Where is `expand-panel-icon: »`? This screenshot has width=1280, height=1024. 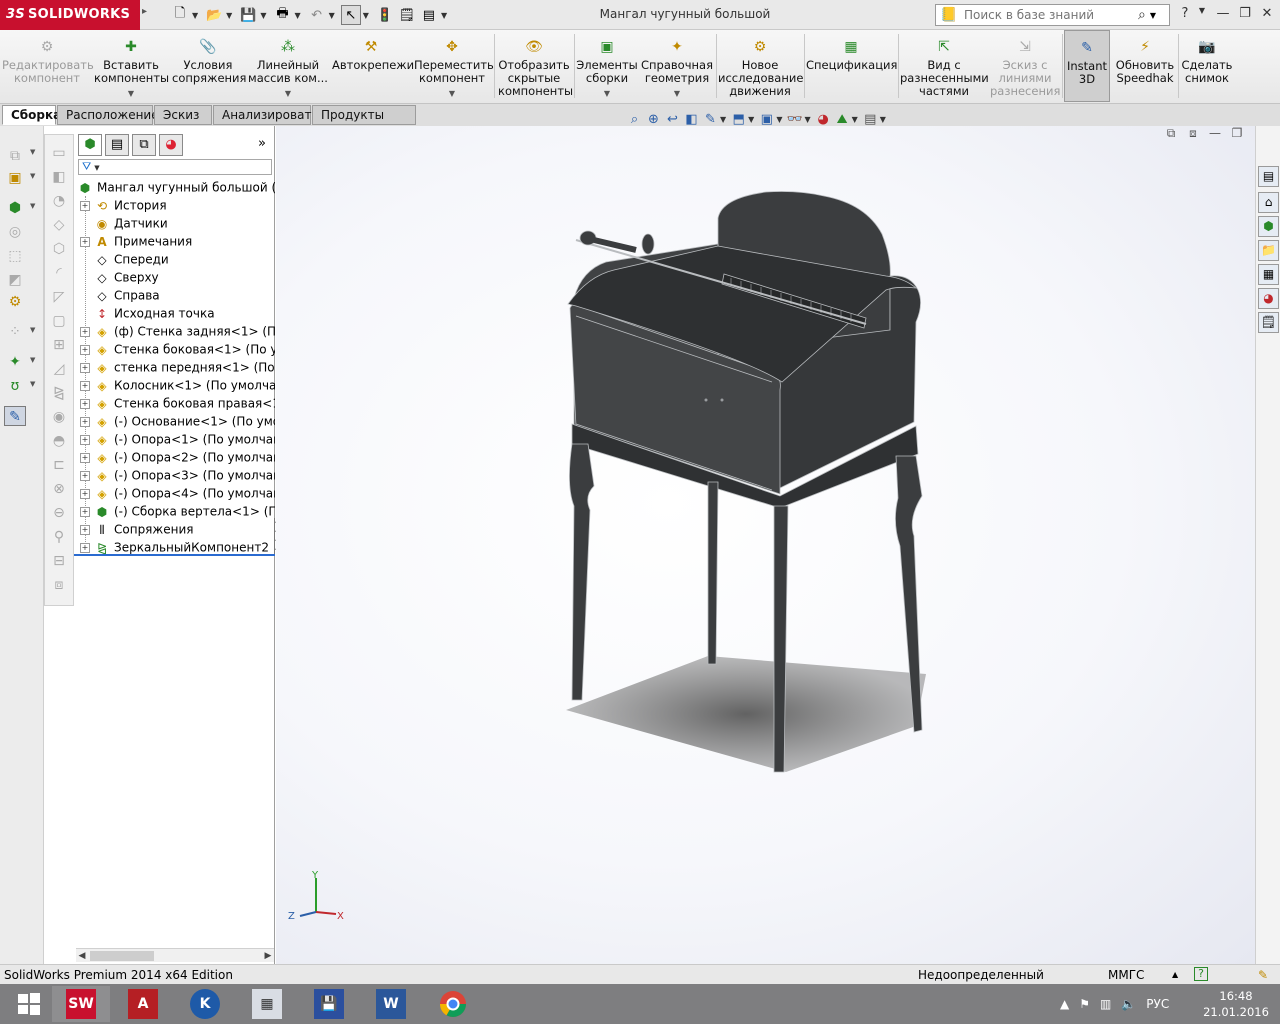
expand-panel-icon: » is located at coordinates (262, 143).